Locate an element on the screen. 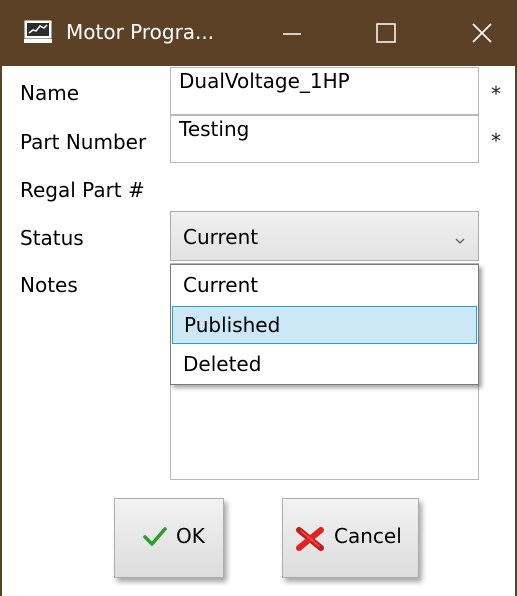  ok-button-label: OK is located at coordinates (190, 536).